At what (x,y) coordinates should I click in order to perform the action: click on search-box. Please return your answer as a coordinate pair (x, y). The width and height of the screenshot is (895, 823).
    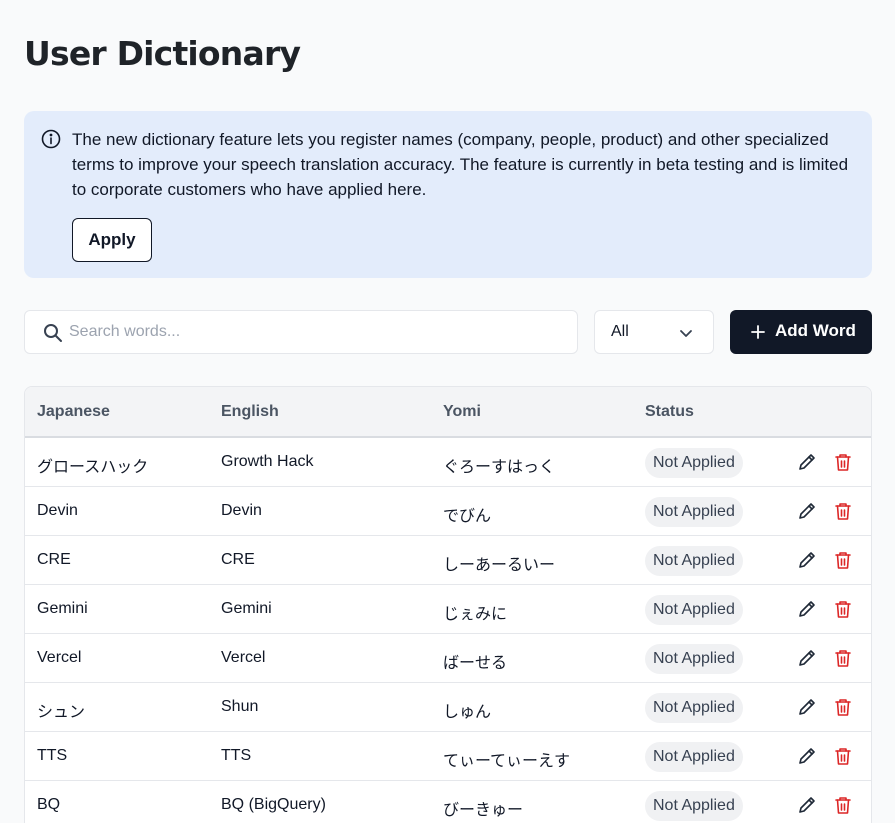
    Looking at the image, I should click on (301, 332).